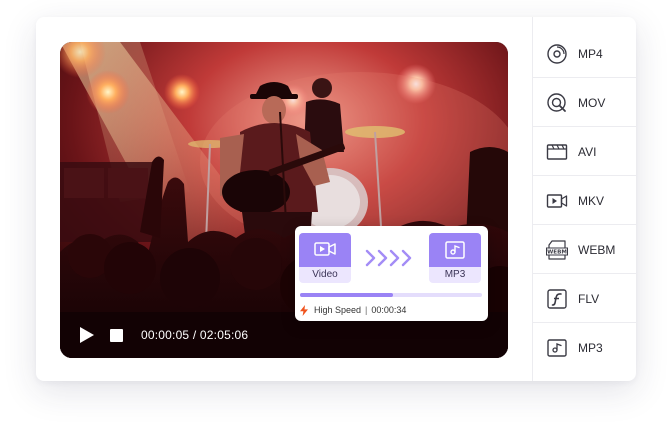 Image resolution: width=672 pixels, height=435 pixels. What do you see at coordinates (591, 200) in the screenshot?
I see `format-name: MKV` at bounding box center [591, 200].